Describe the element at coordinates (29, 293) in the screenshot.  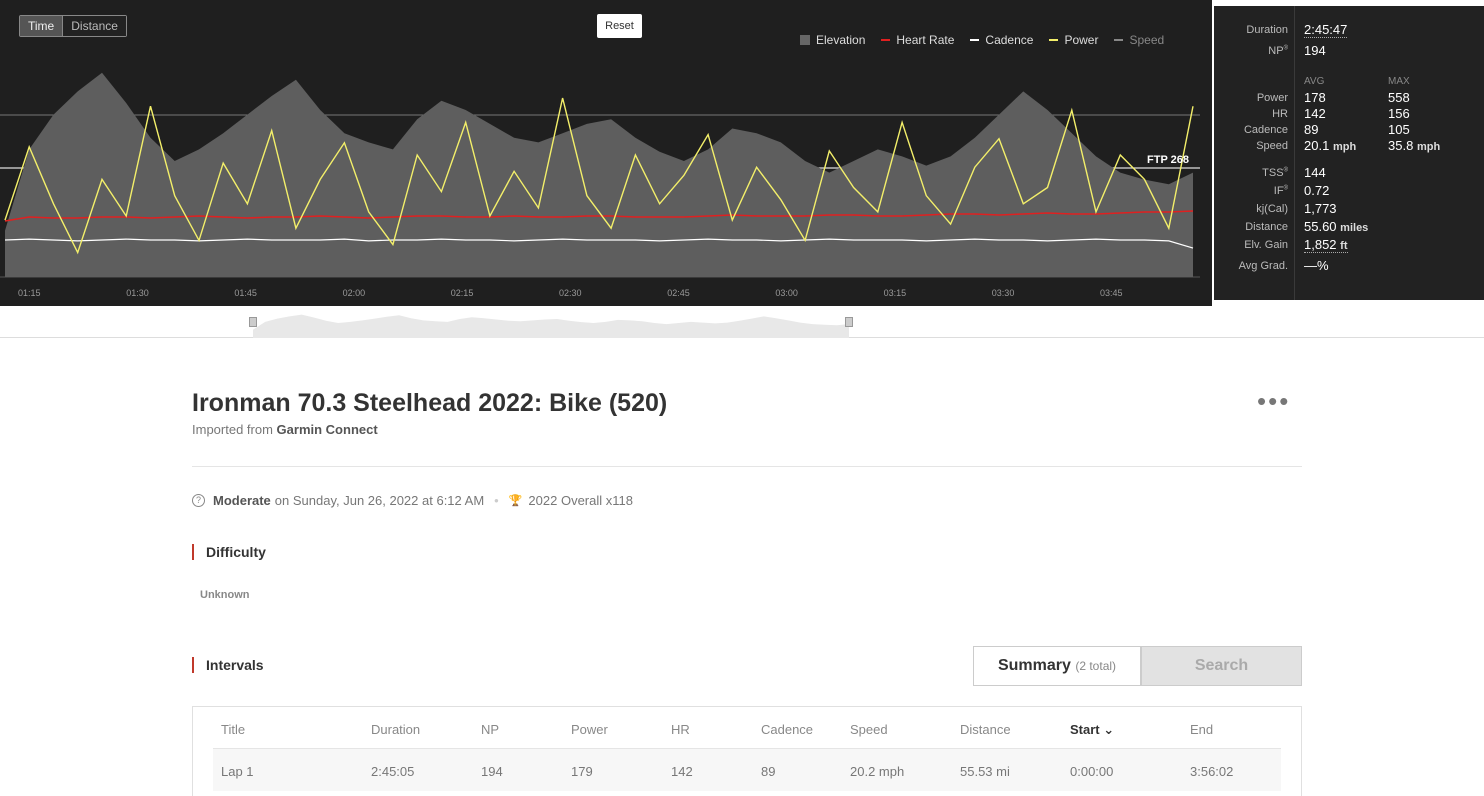
I see `x-tick-label: 01:15` at that location.